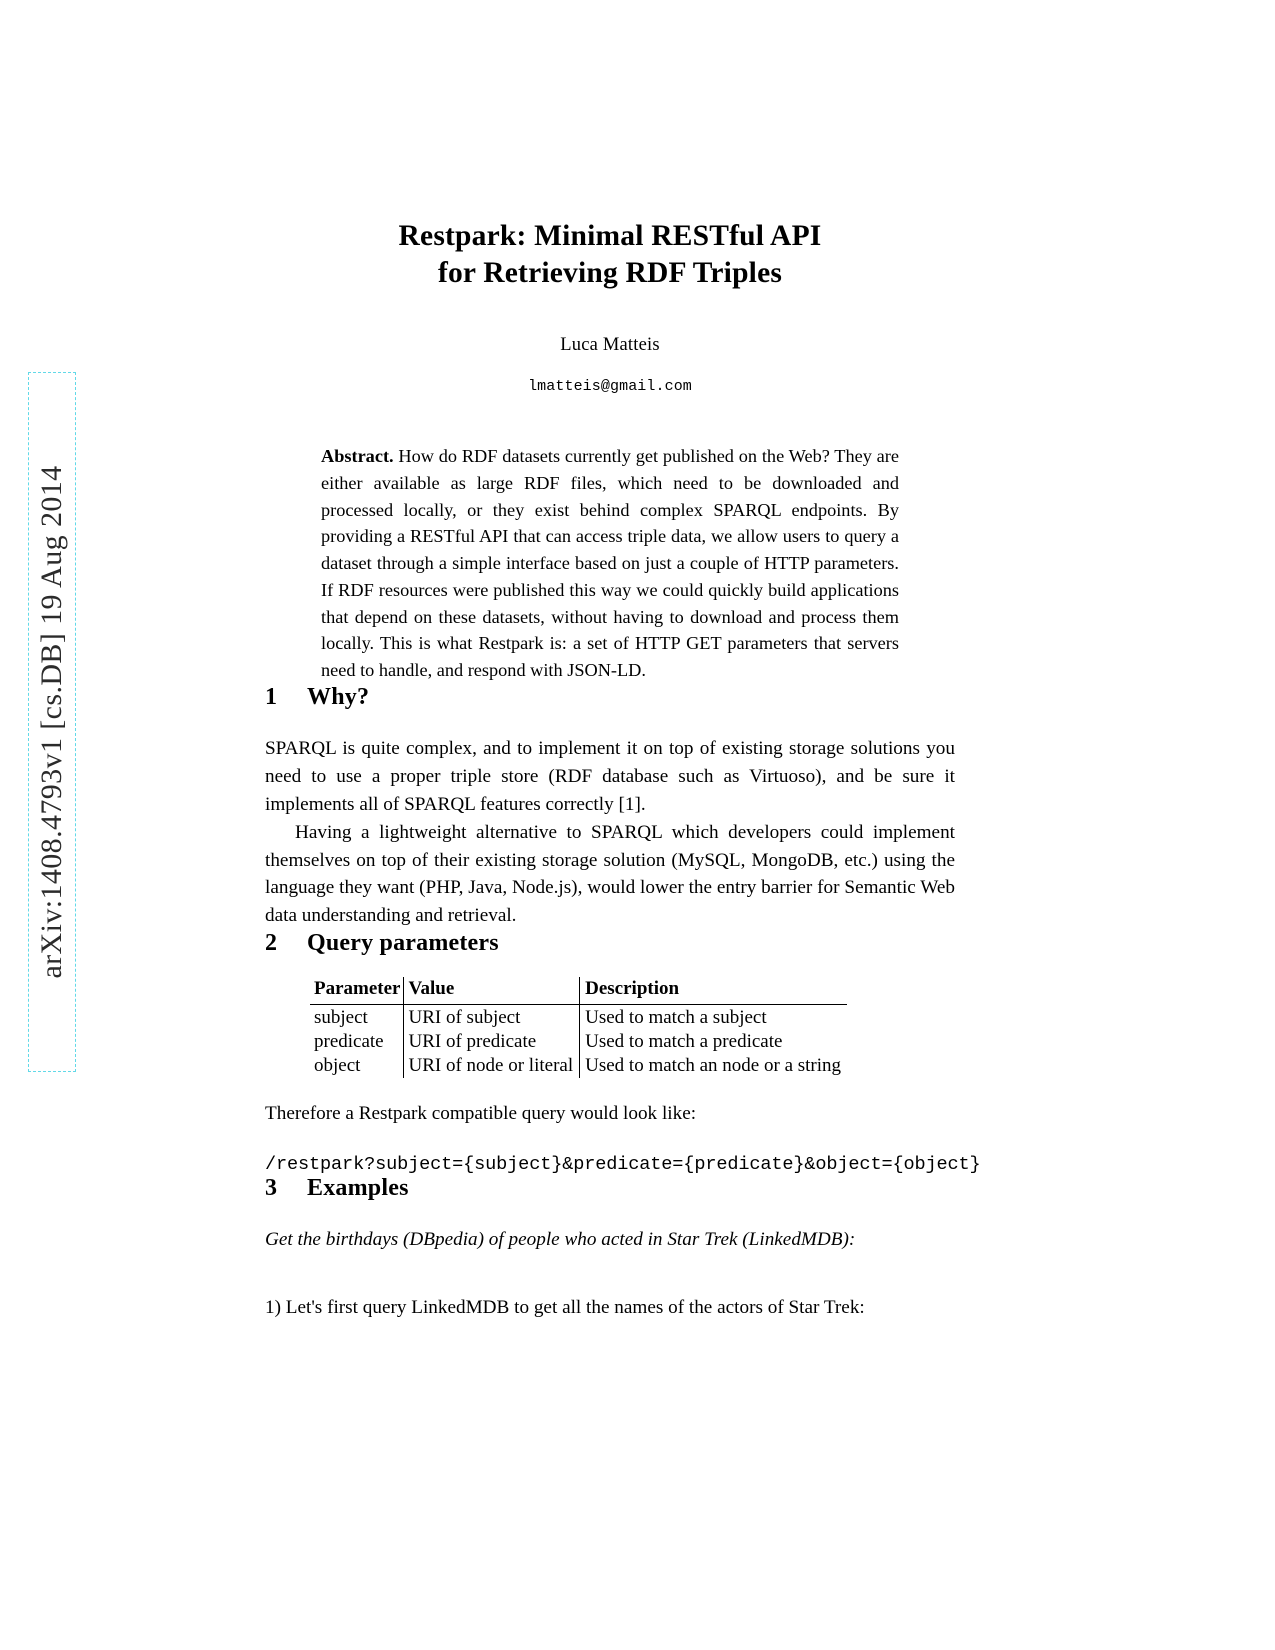  Describe the element at coordinates (356, 991) in the screenshot. I see `table-header-parameter: Parameter` at that location.